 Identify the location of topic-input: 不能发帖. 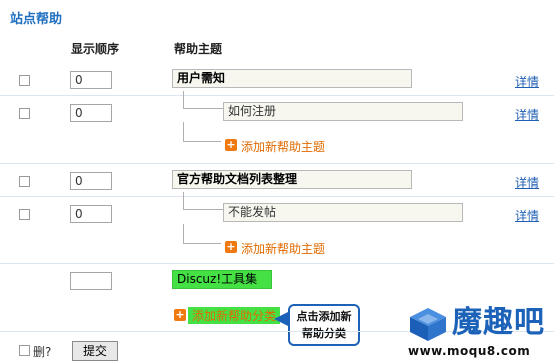
(343, 212).